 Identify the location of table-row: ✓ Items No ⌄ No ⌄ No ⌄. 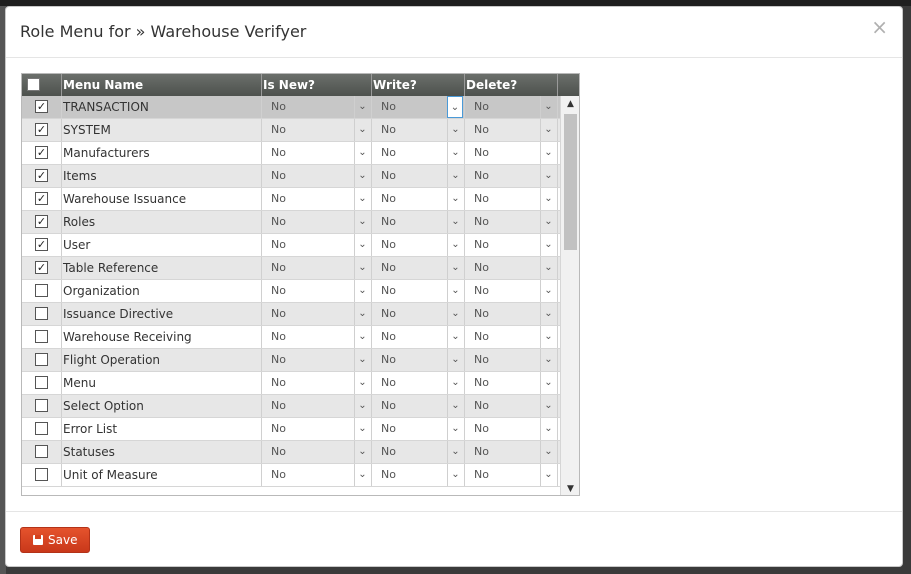
(291, 176).